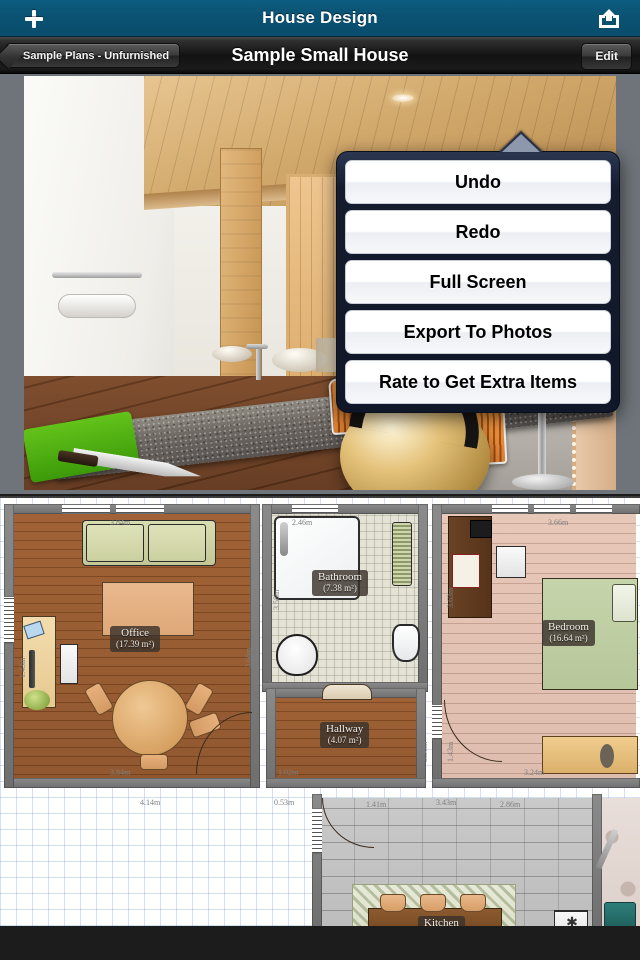  I want to click on page-title: Sample Small House, so click(320, 54).